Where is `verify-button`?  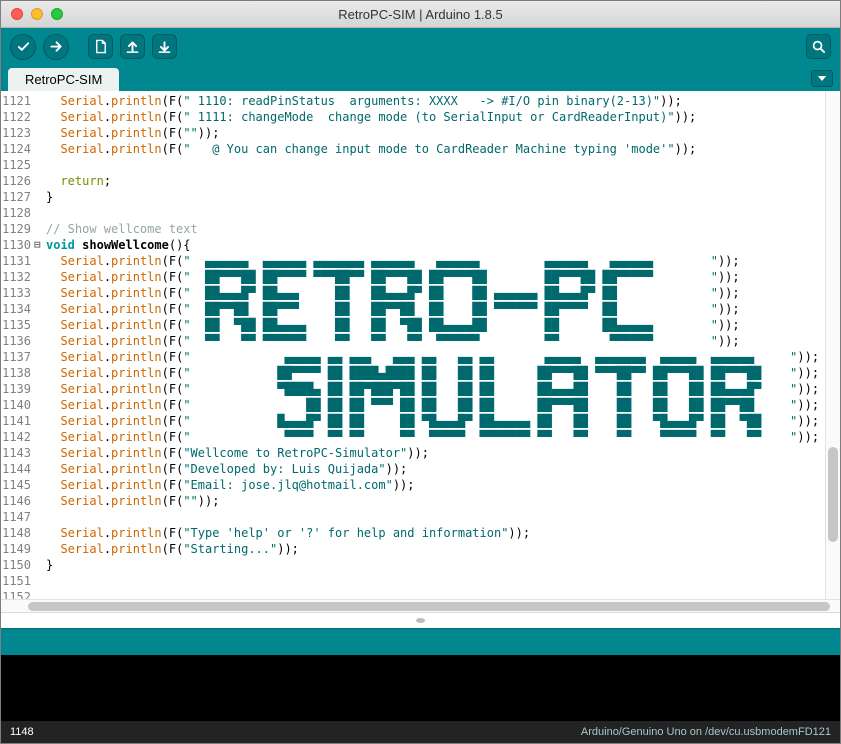
verify-button is located at coordinates (23, 46).